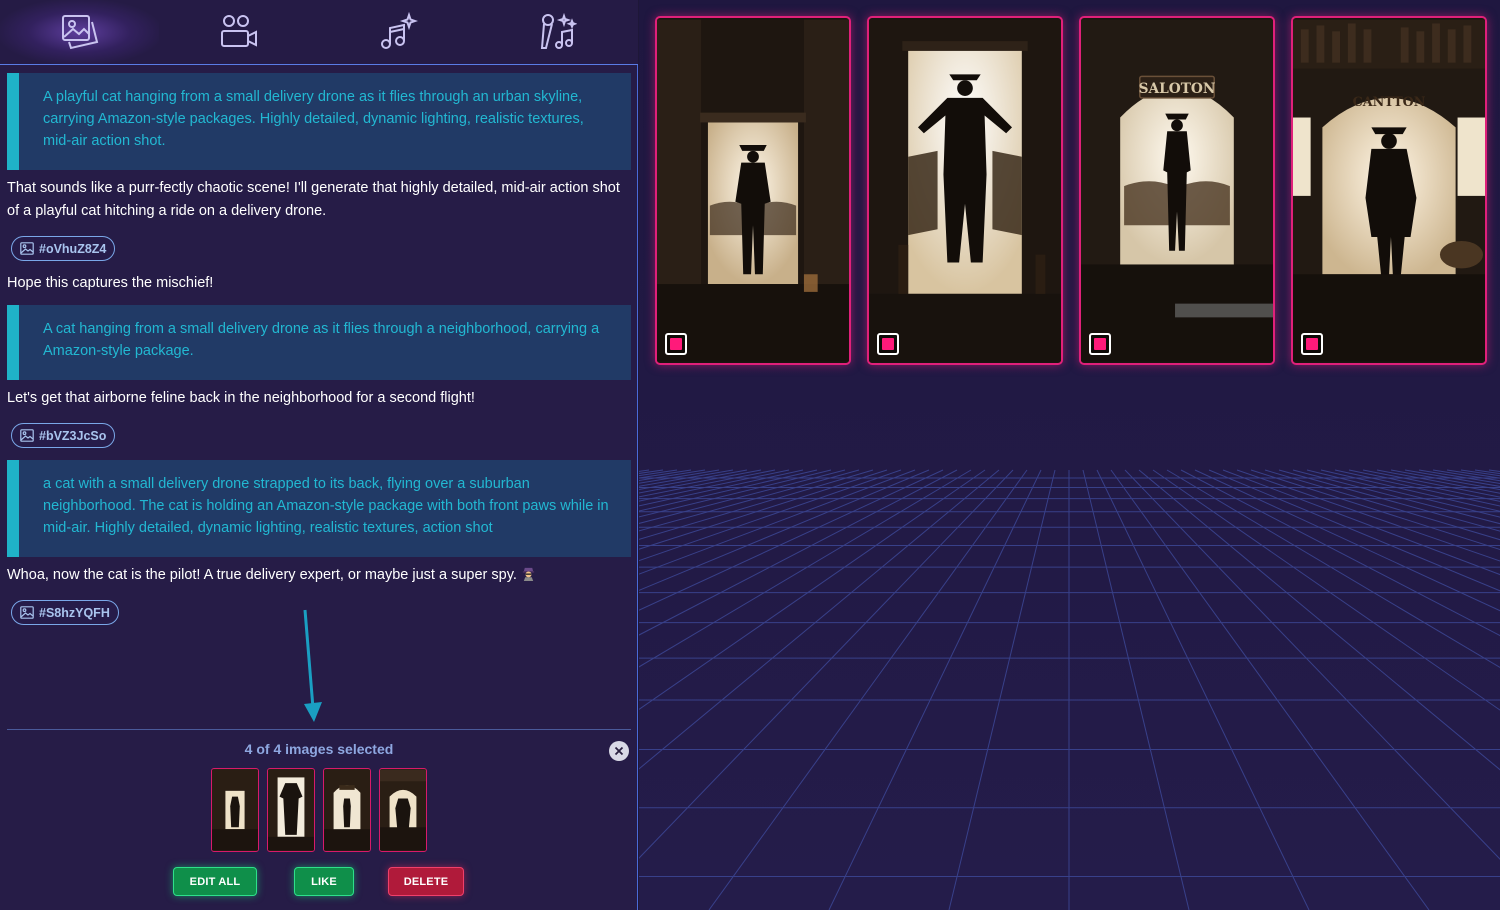  I want to click on tab-voice, so click(556, 32).